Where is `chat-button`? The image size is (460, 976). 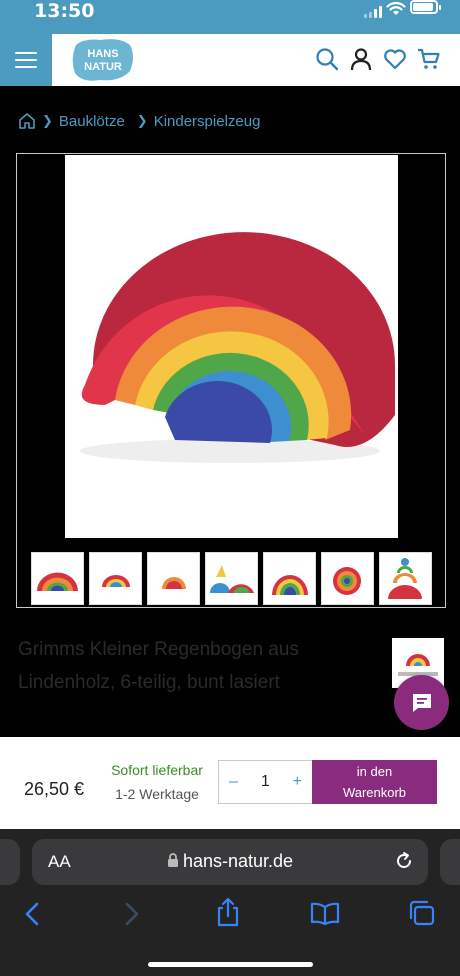 chat-button is located at coordinates (421, 702).